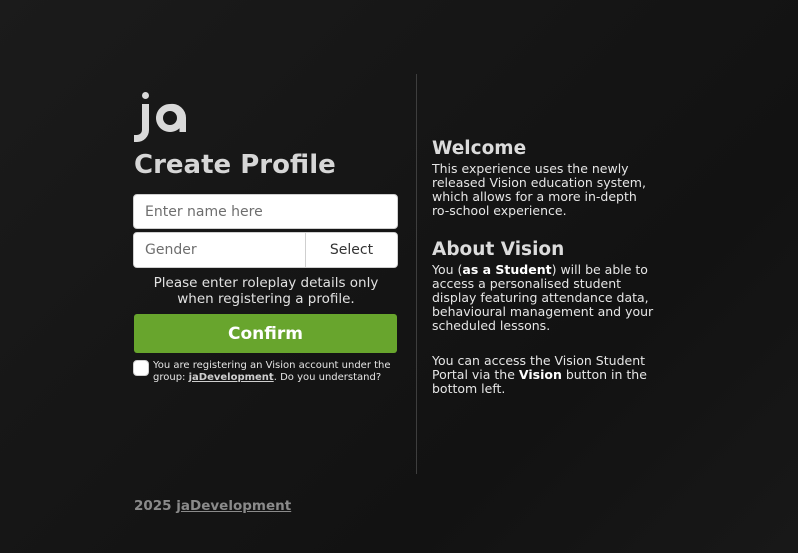 Image resolution: width=798 pixels, height=553 pixels. I want to click on name-input, so click(265, 211).